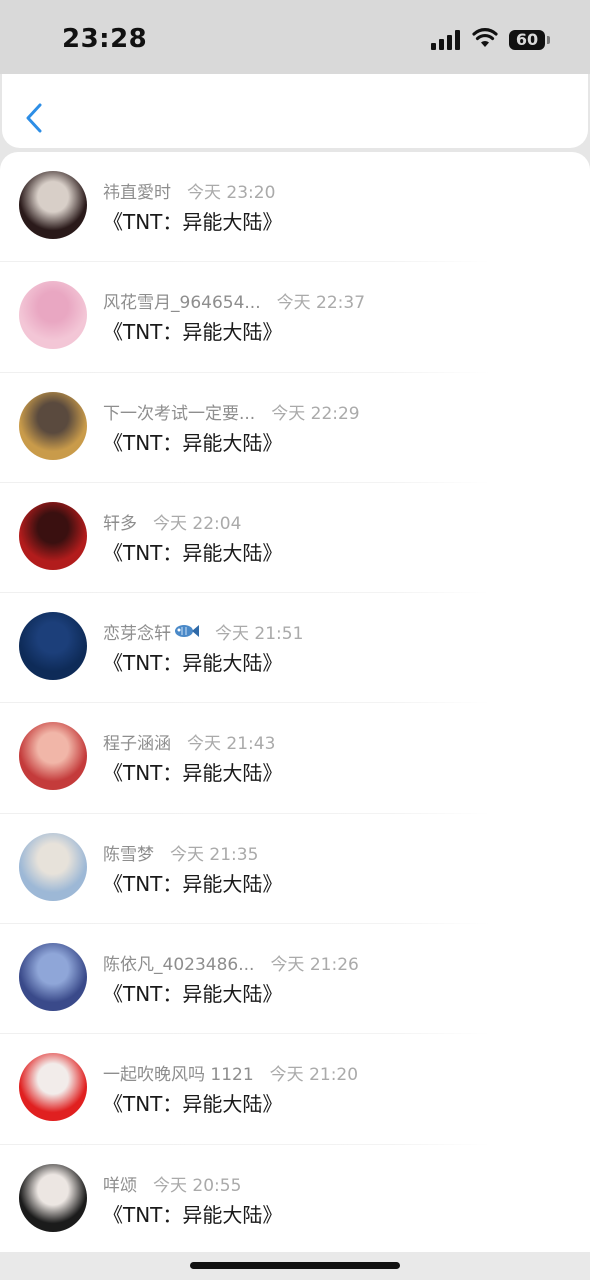 This screenshot has height=1280, width=590. Describe the element at coordinates (548, 40) in the screenshot. I see `battery-tip` at that location.